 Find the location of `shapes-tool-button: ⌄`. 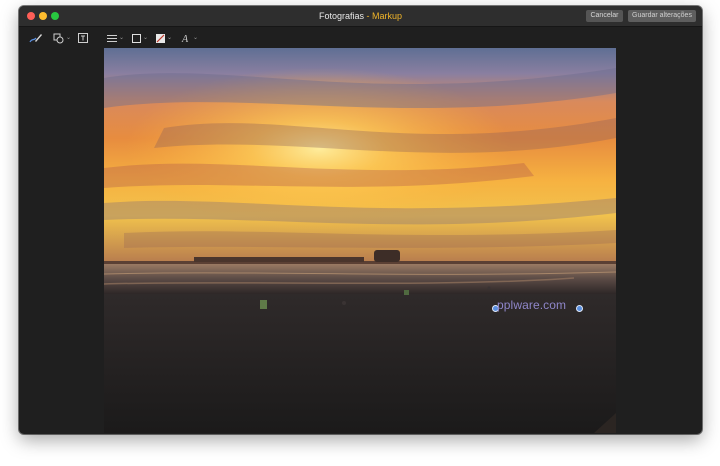

shapes-tool-button: ⌄ is located at coordinates (62, 38).